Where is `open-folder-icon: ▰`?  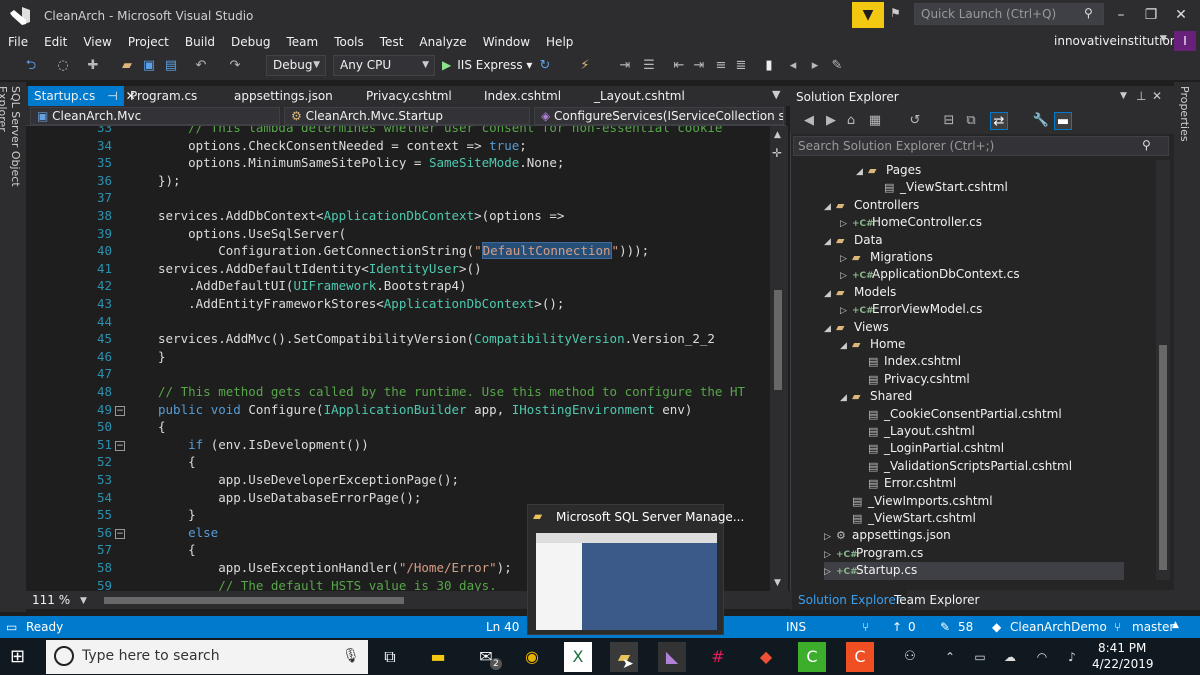
open-folder-icon: ▰ is located at coordinates (127, 66).